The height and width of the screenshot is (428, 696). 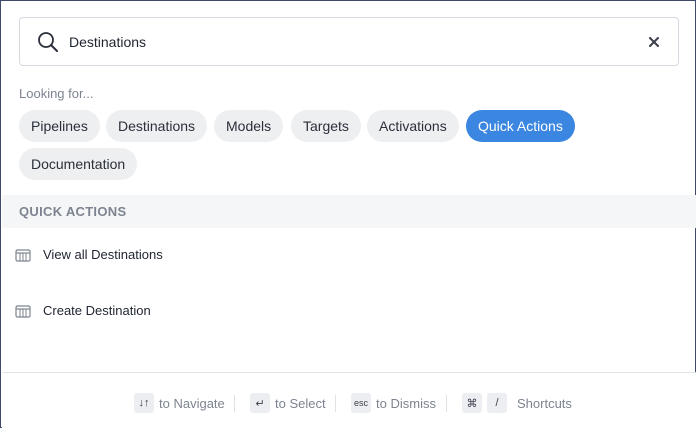 I want to click on section-header: QUICK ACTIONS, so click(x=349, y=211).